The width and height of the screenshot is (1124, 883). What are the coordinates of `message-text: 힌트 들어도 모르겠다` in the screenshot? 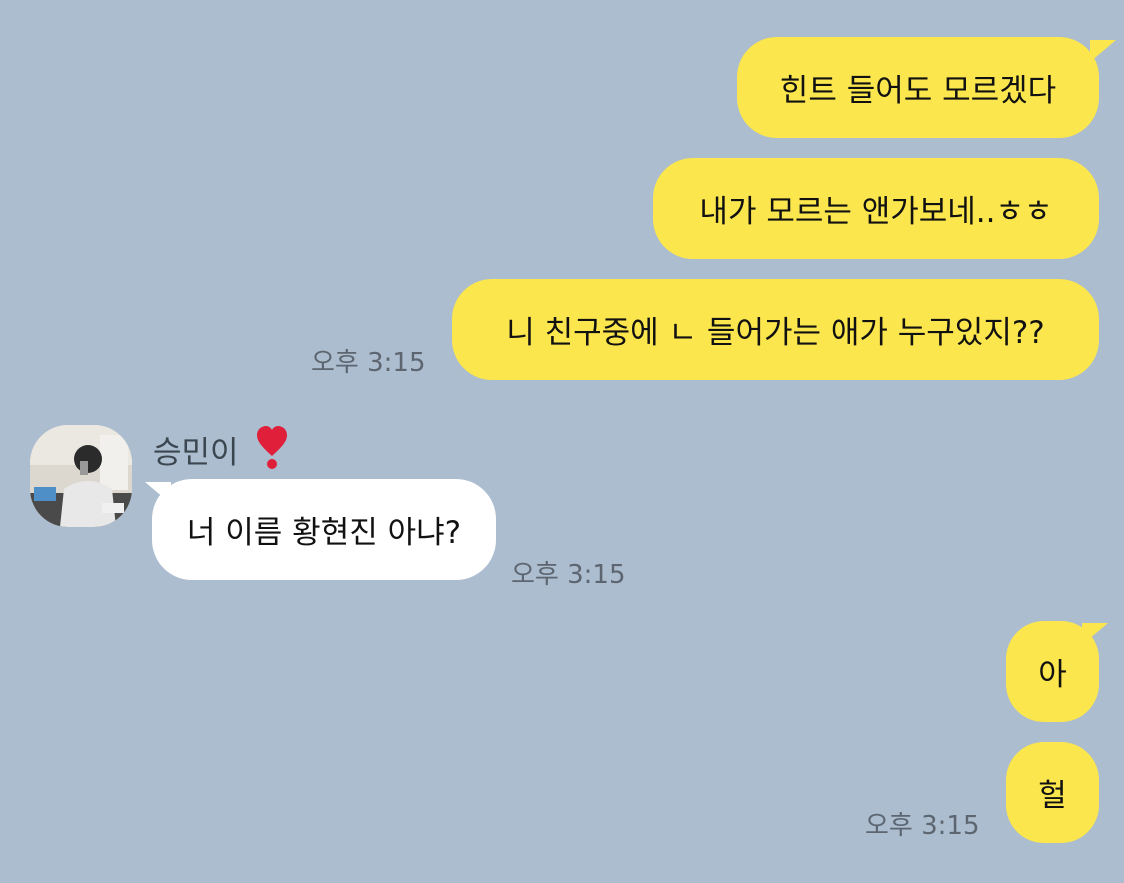 It's located at (918, 91).